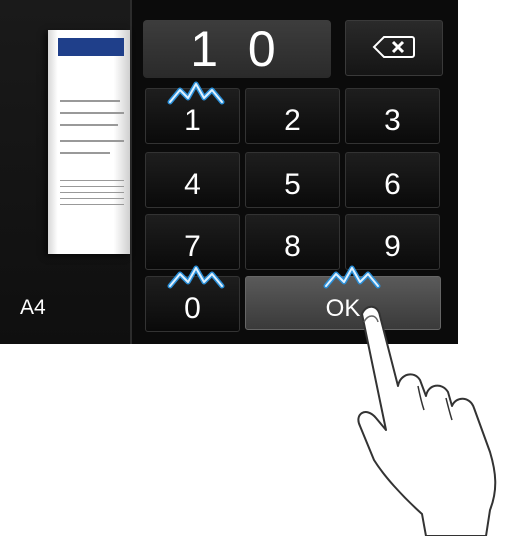 The width and height of the screenshot is (510, 536). Describe the element at coordinates (292, 180) in the screenshot. I see `key-5: 5` at that location.